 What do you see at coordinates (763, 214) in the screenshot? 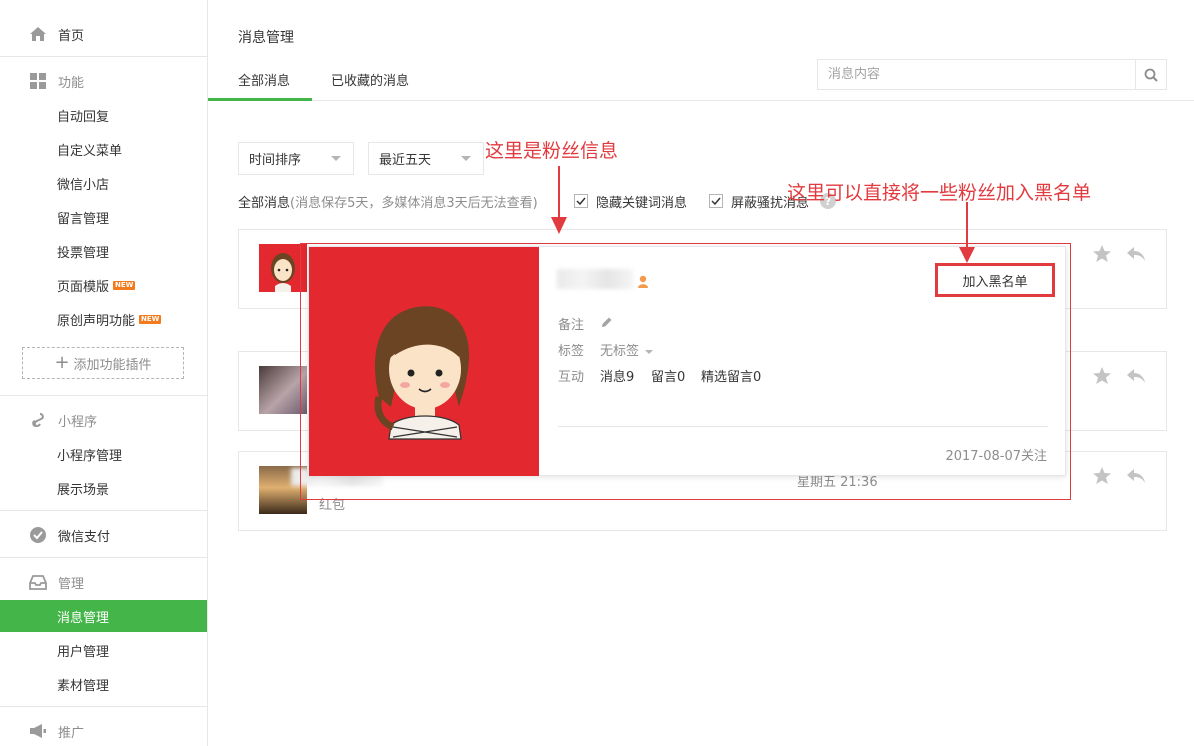
I see `annotation-arrows` at bounding box center [763, 214].